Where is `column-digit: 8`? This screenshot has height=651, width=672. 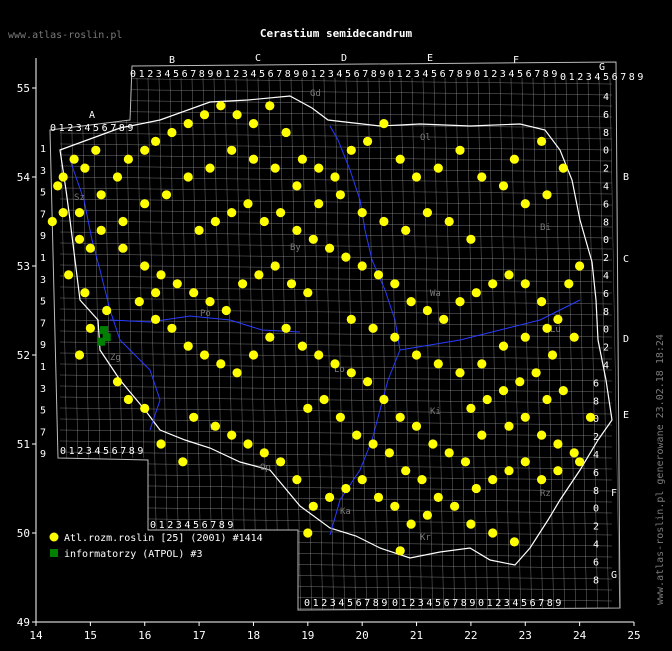
column-digit: 8 is located at coordinates (546, 74).